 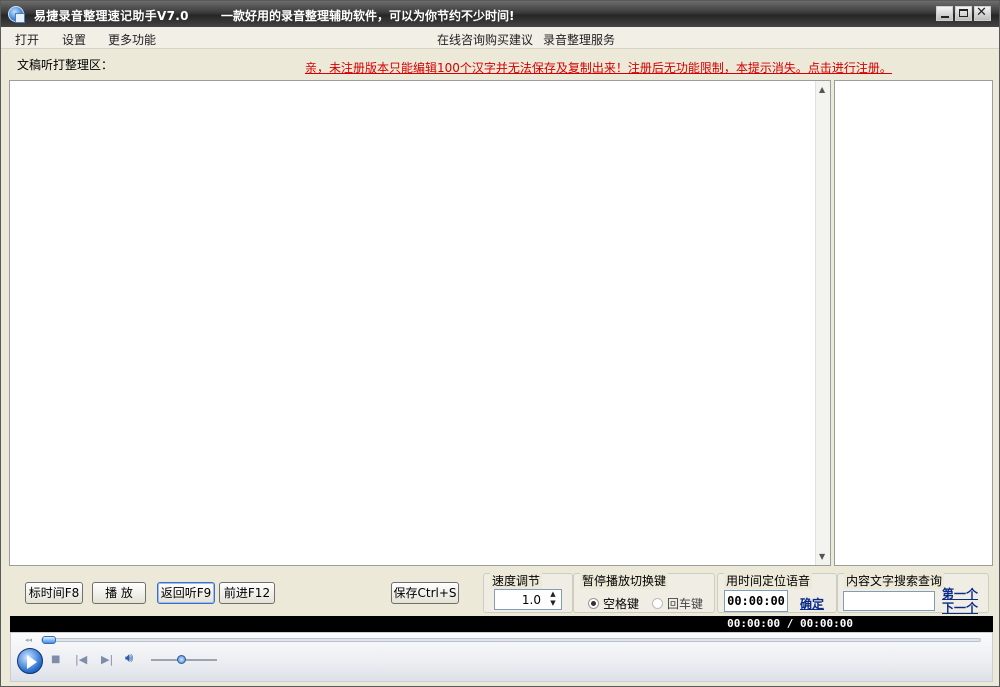 What do you see at coordinates (889, 601) in the screenshot?
I see `search-input` at bounding box center [889, 601].